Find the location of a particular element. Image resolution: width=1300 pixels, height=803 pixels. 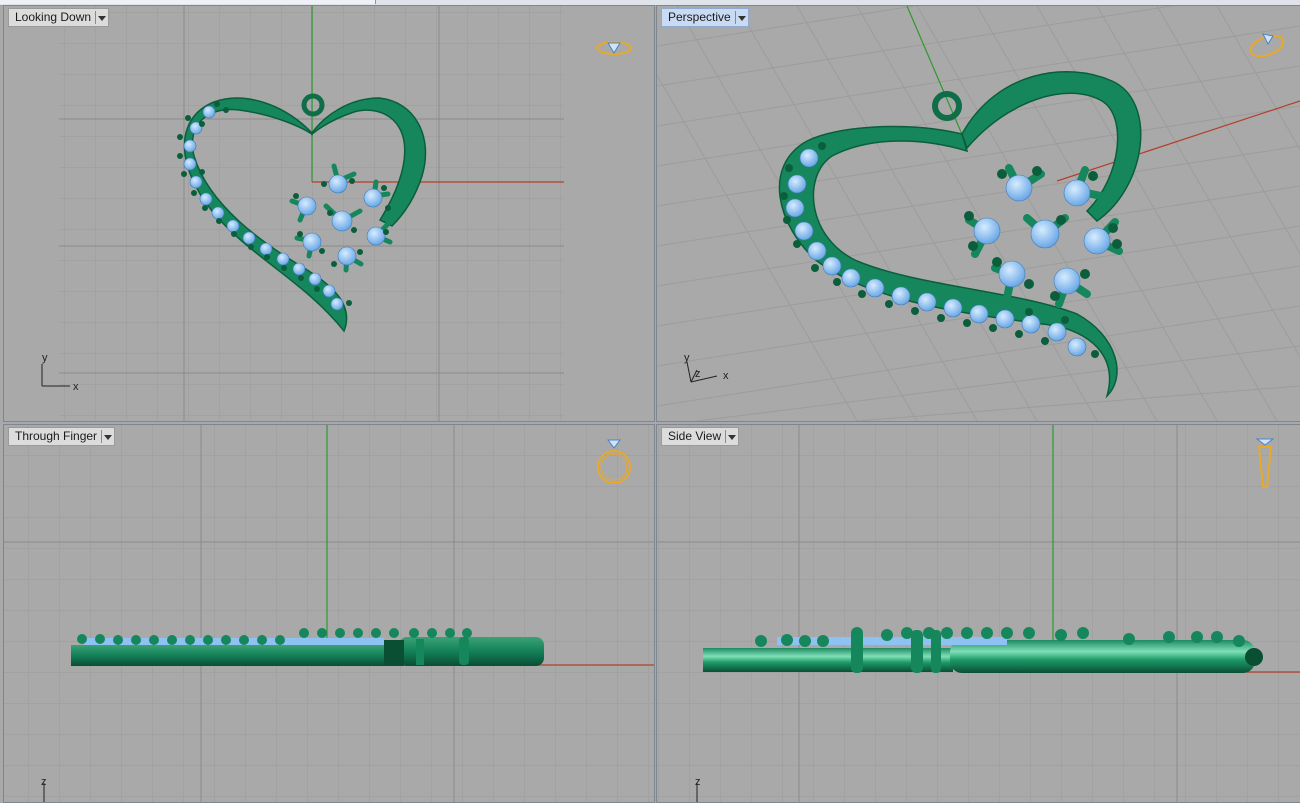

viewport-label: Through Finger is located at coordinates (56, 436).